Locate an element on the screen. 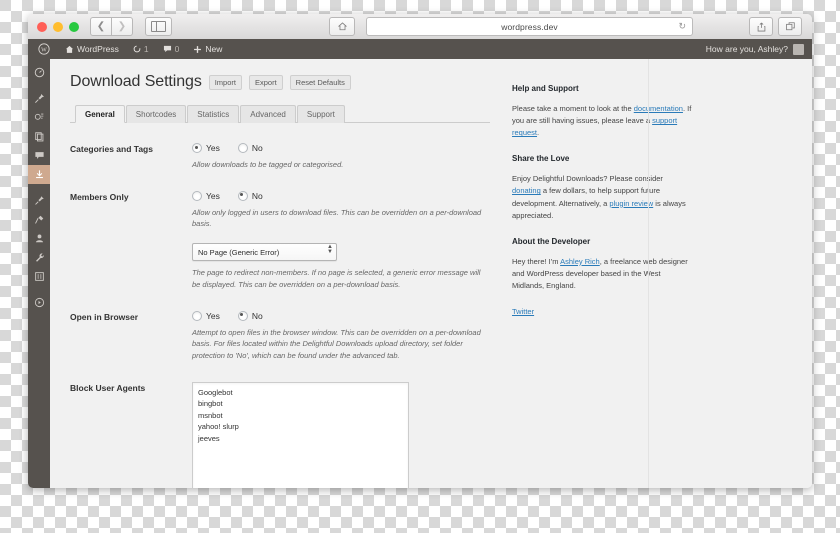 Image resolution: width=840 pixels, height=533 pixels. radio-members-no is located at coordinates (242, 195).